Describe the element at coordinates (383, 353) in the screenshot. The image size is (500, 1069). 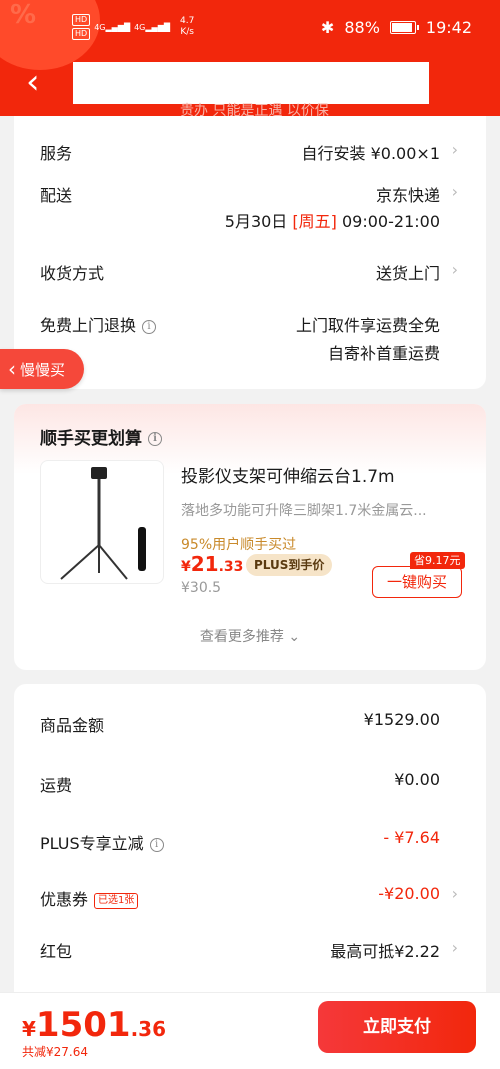
I see `row-value: 自寄补首重运费` at that location.